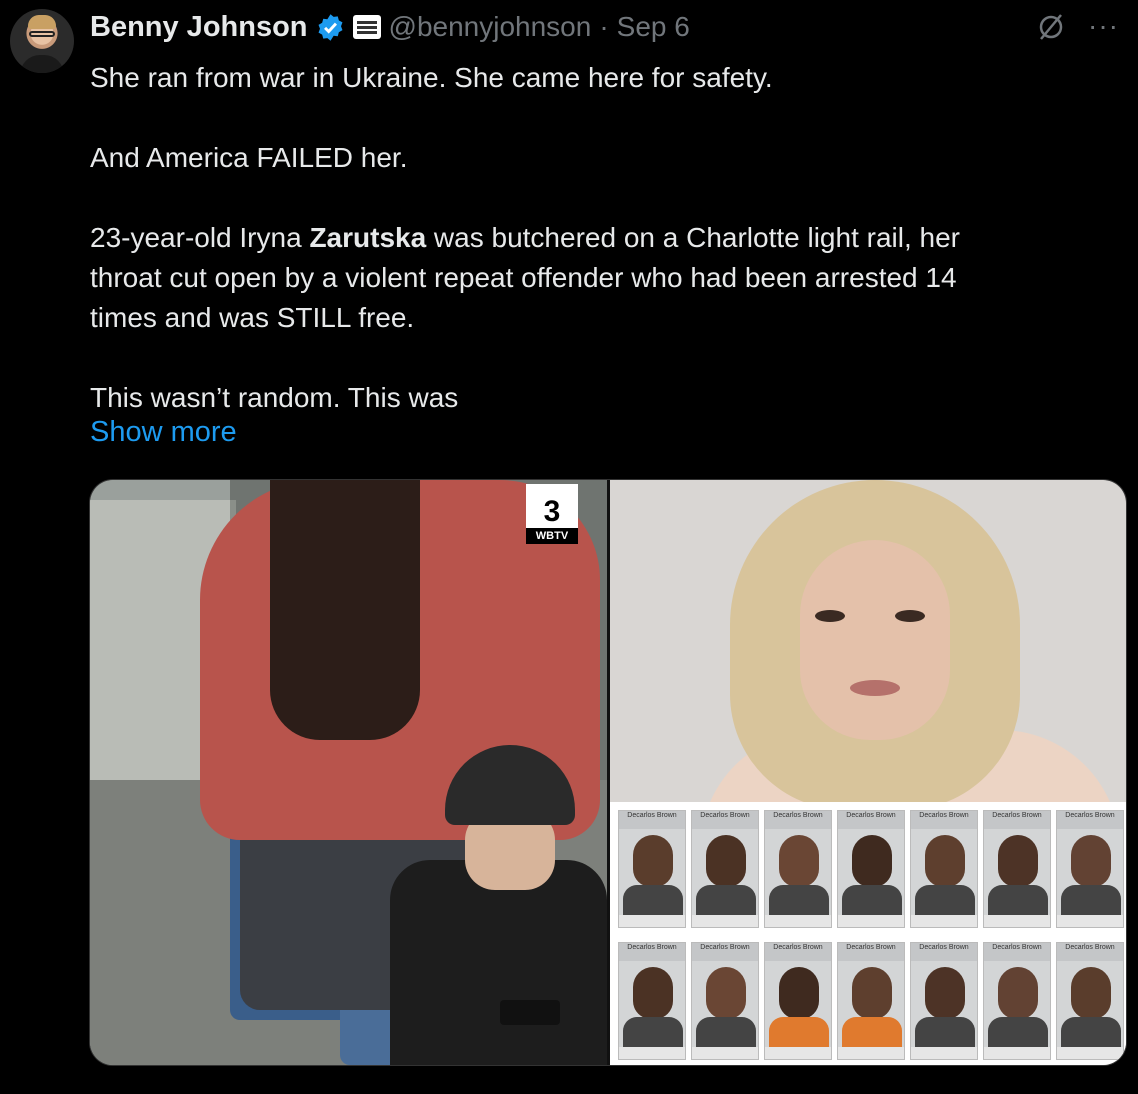 The image size is (1138, 1094). I want to click on wbtv-logo: 3 WBTV, so click(552, 514).